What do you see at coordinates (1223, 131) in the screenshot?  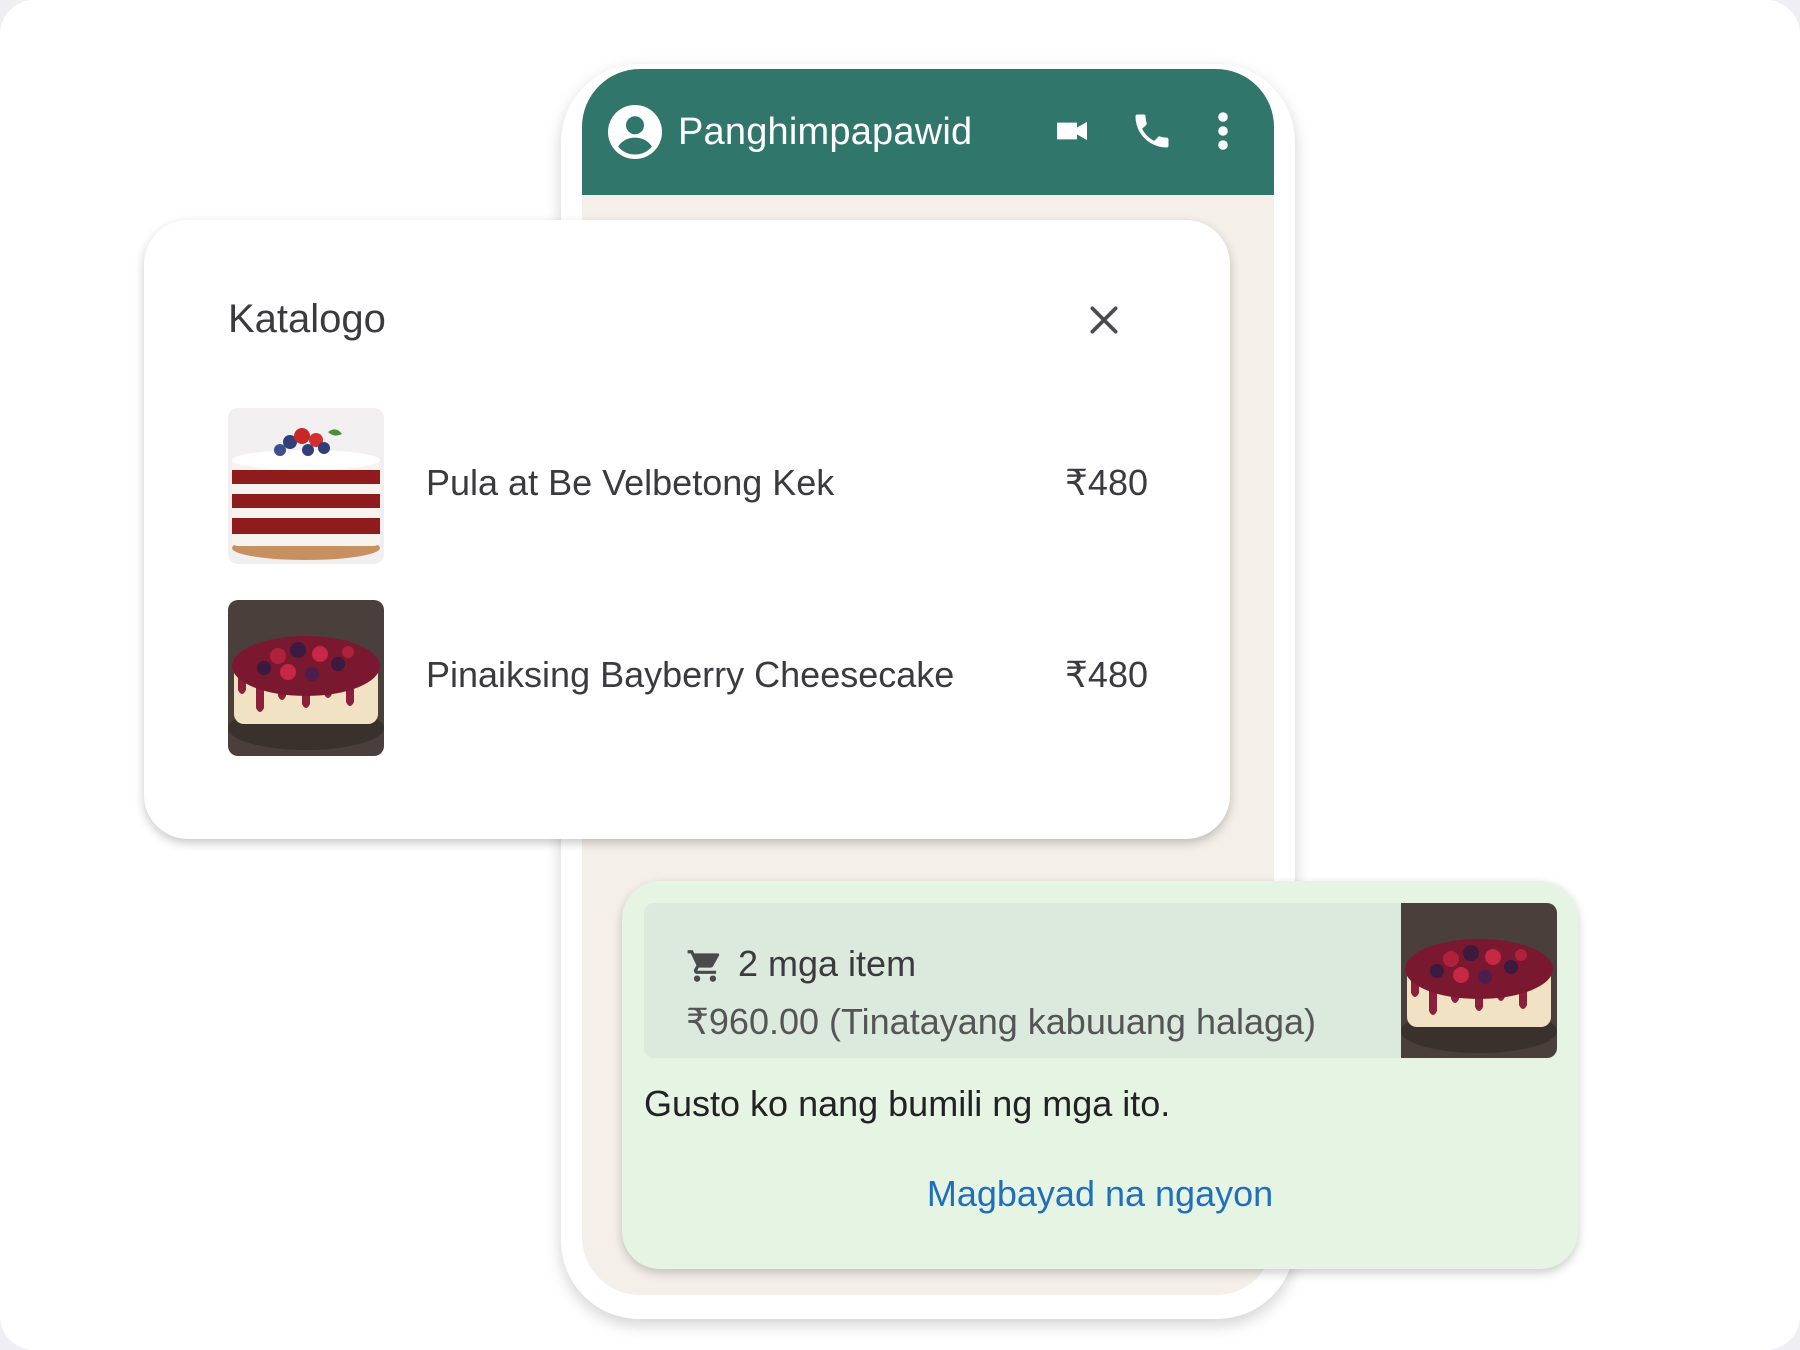 I see `more-vert-icon` at bounding box center [1223, 131].